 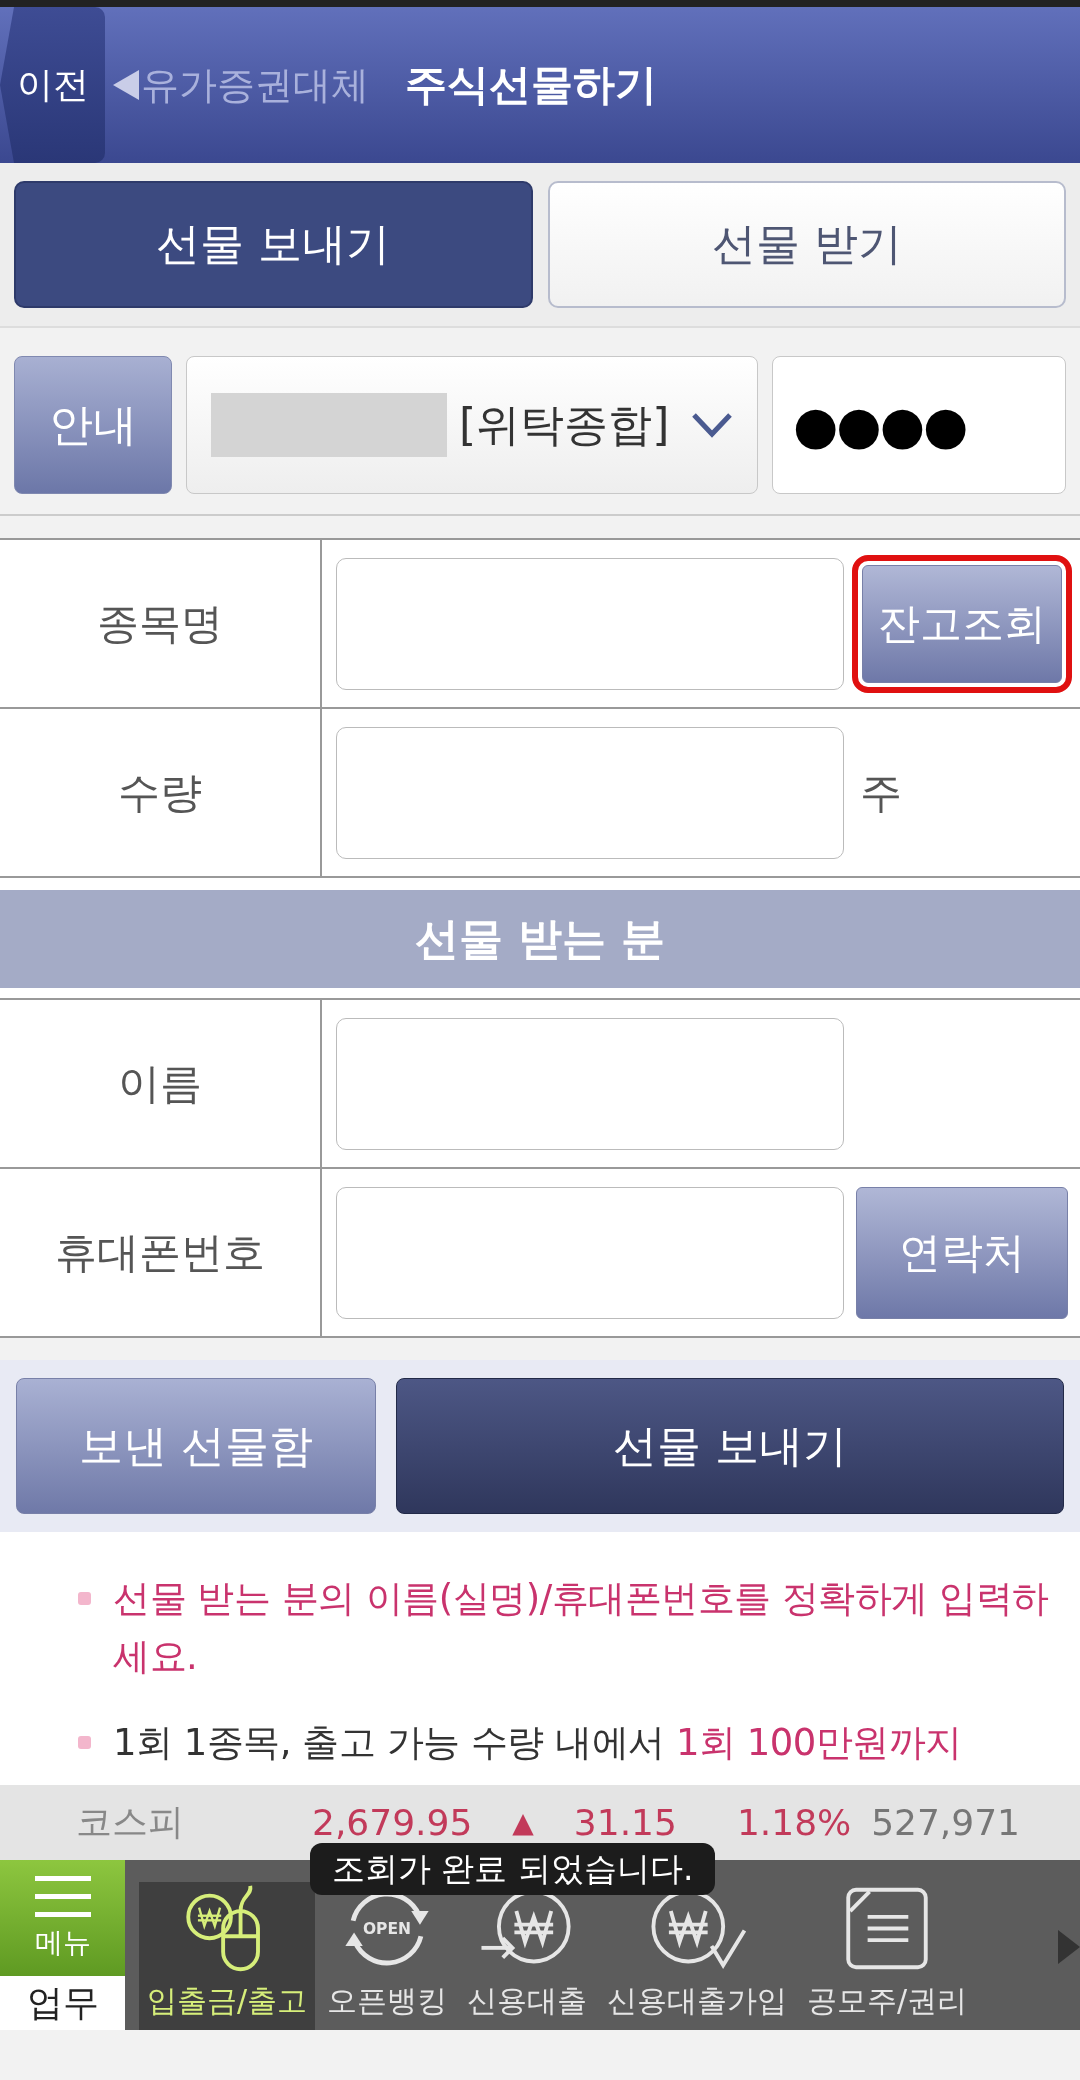 I want to click on index-name: 코스피, so click(x=130, y=1822).